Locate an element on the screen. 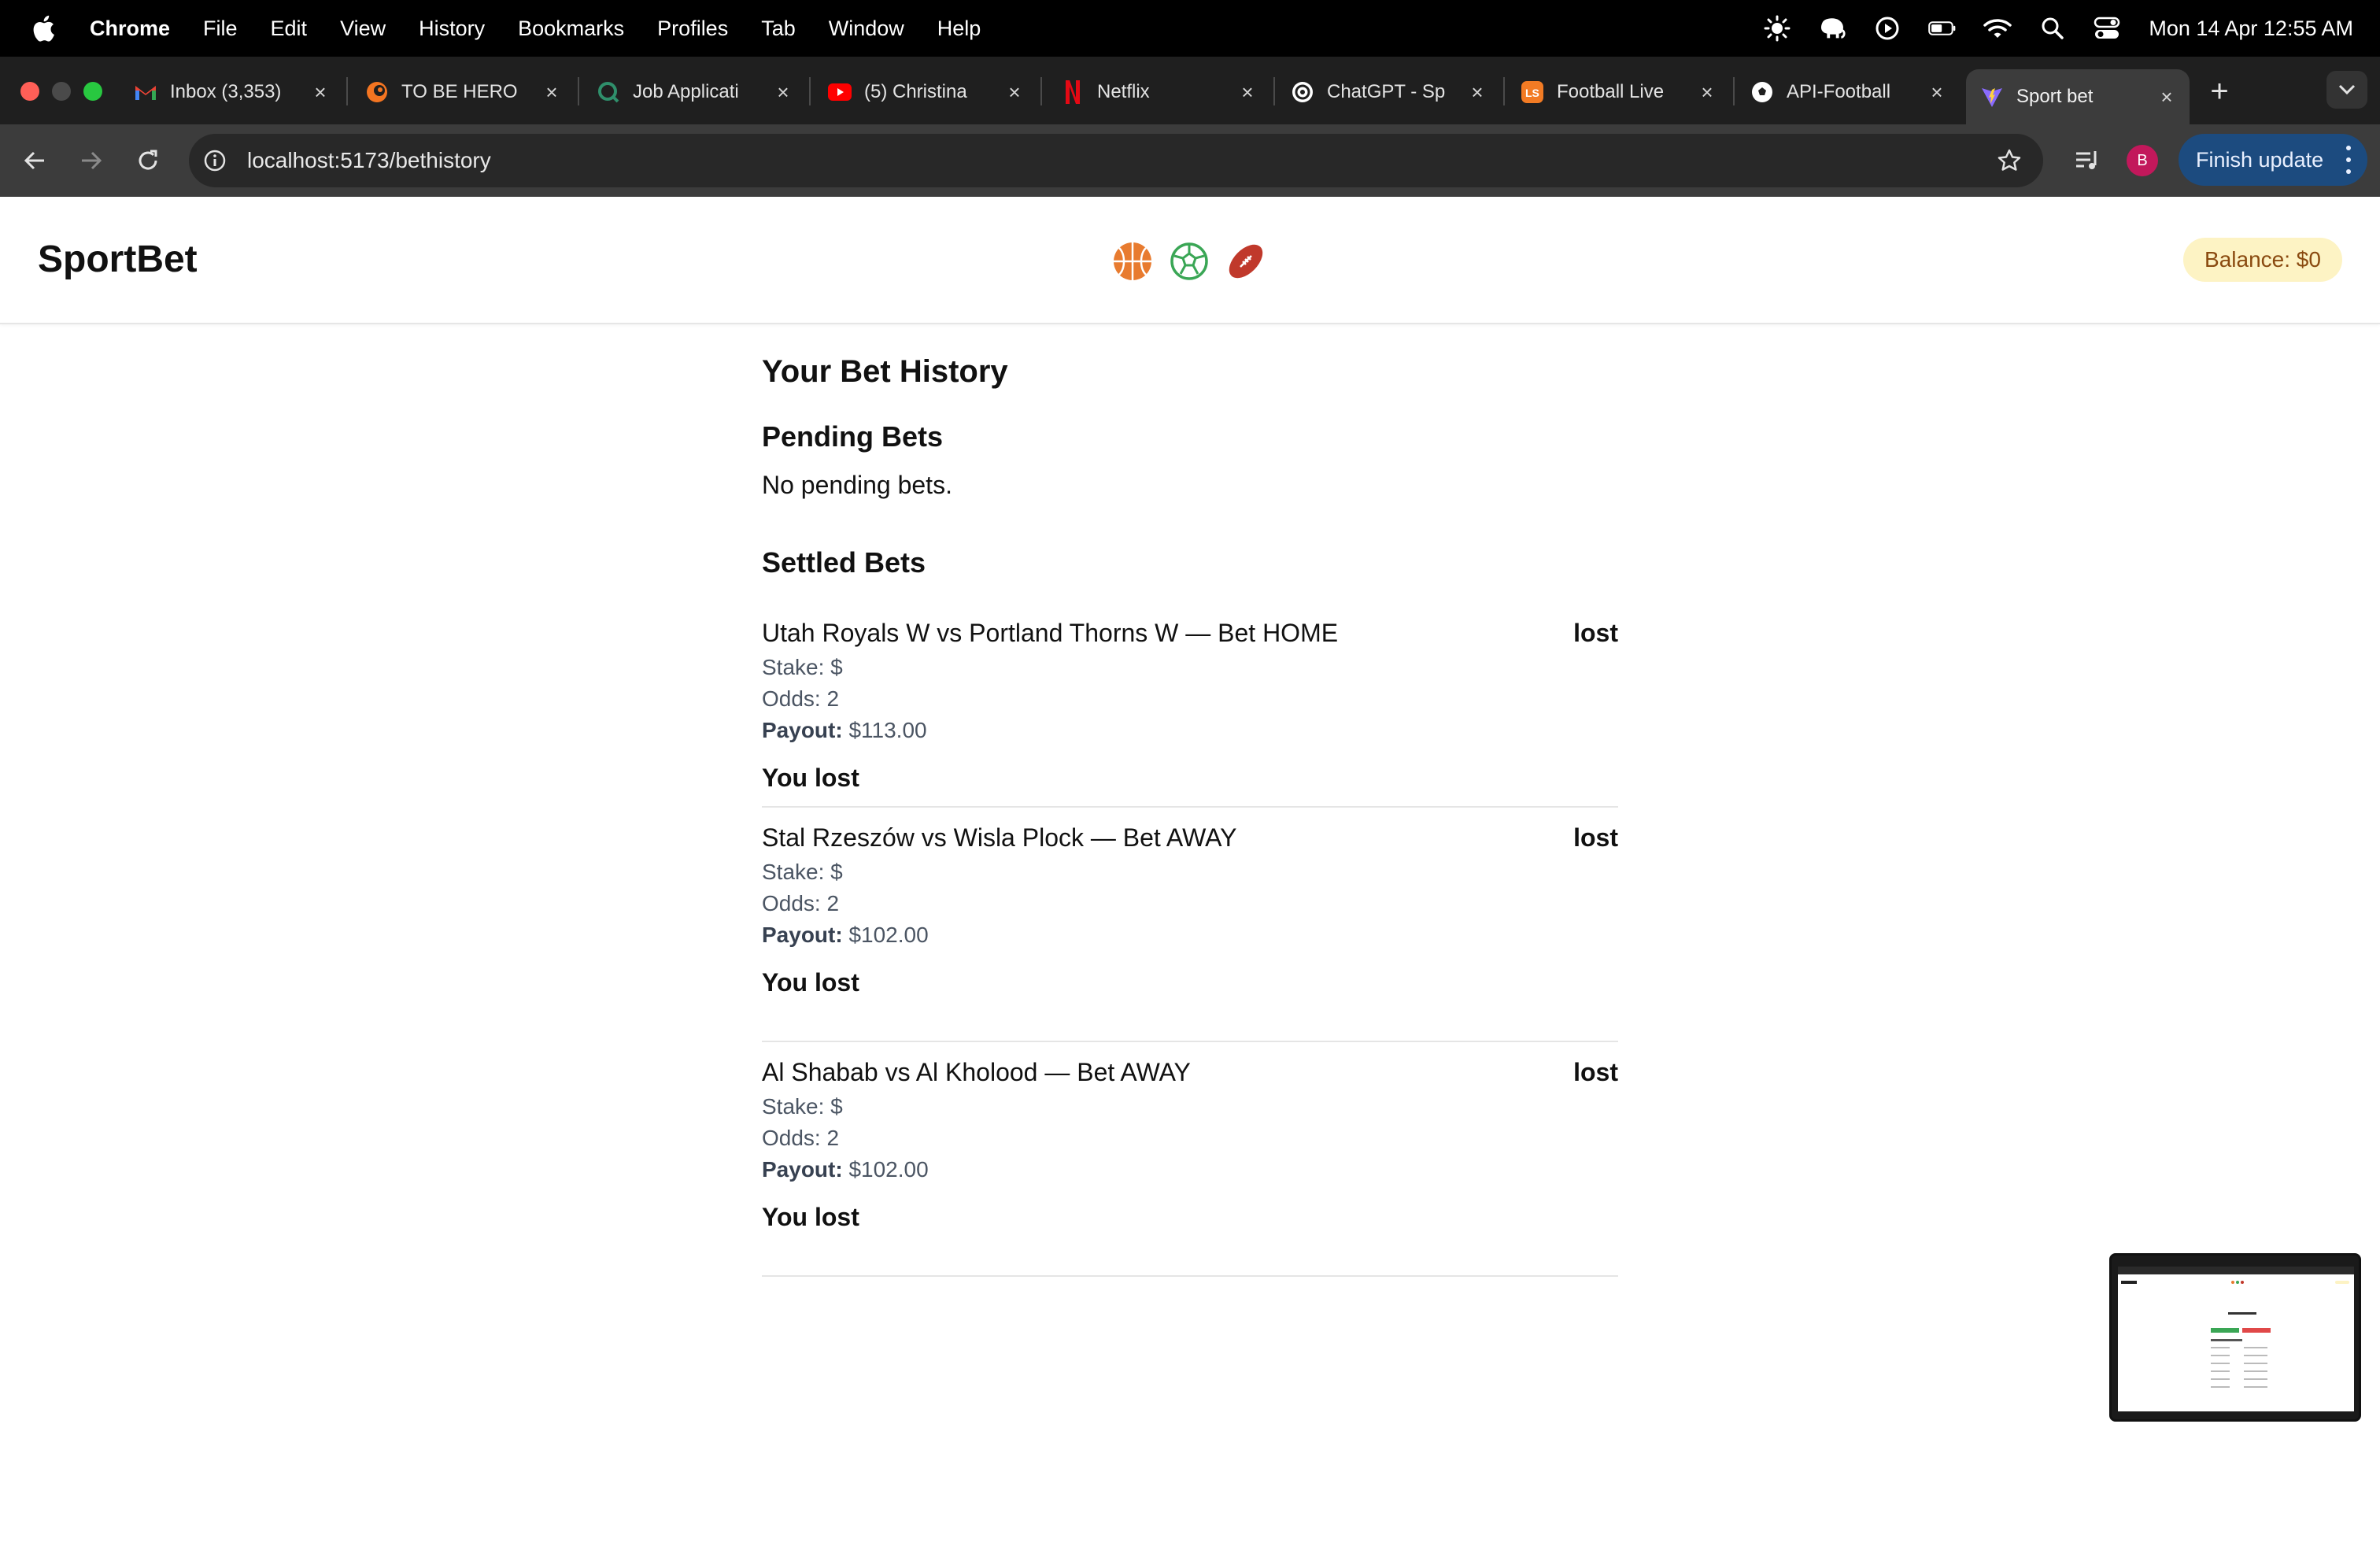  chatgpt-icon is located at coordinates (1302, 92).